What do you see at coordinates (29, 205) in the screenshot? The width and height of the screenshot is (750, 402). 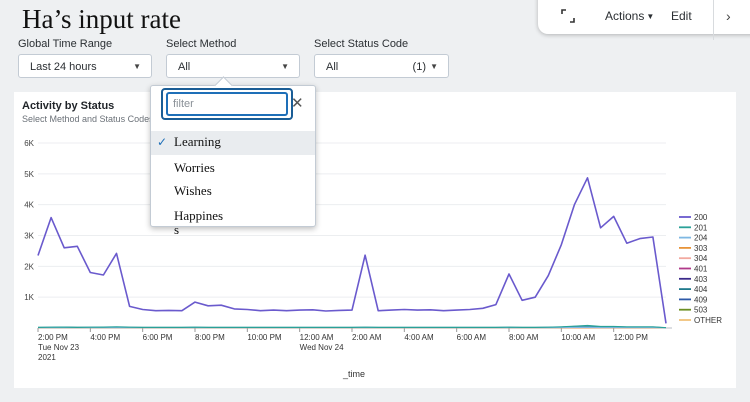 I see `y-tick-label: 4K` at bounding box center [29, 205].